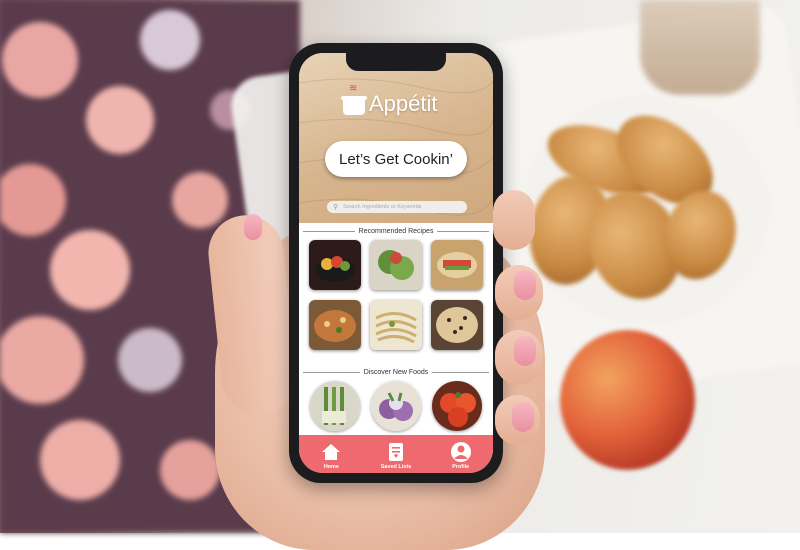  I want to click on bottom-navigation: Home Saved Lists Profile, so click(396, 454).